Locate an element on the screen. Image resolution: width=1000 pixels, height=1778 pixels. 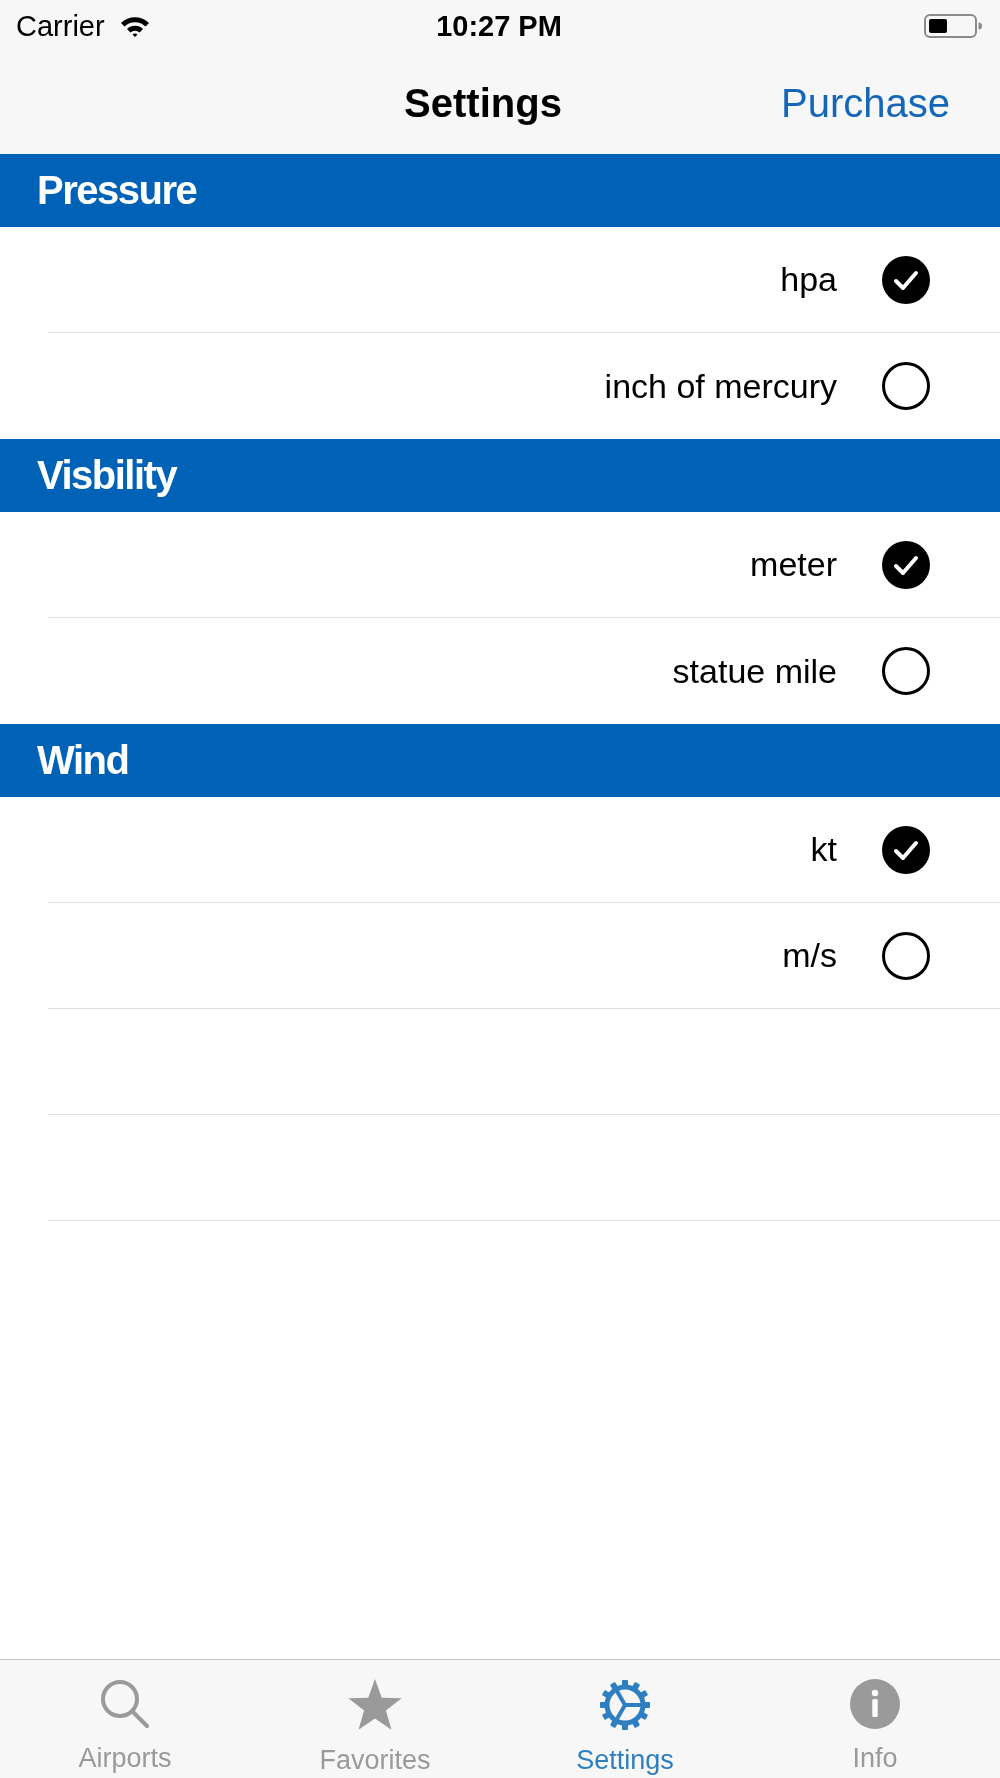
info-icon is located at coordinates (875, 1704).